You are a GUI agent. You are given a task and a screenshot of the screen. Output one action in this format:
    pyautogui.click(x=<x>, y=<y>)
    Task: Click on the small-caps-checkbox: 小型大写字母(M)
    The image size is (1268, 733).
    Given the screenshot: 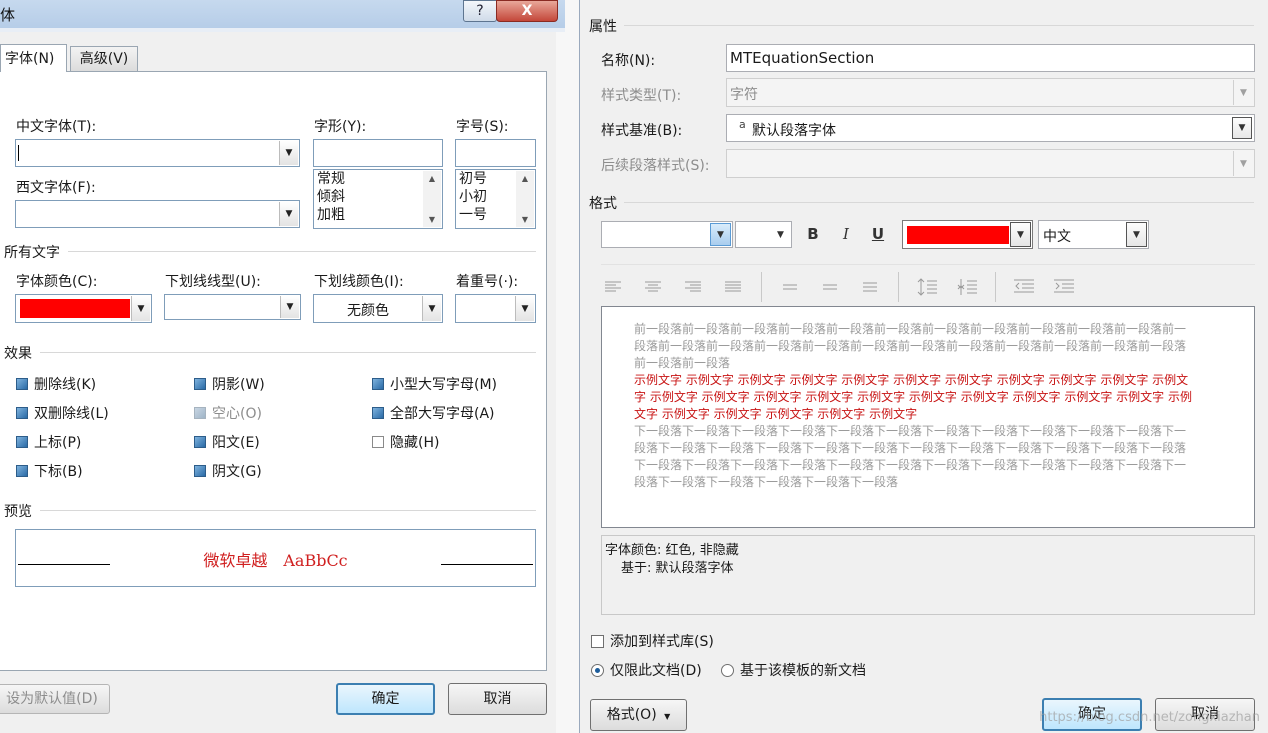 What is the action you would take?
    pyautogui.click(x=434, y=384)
    